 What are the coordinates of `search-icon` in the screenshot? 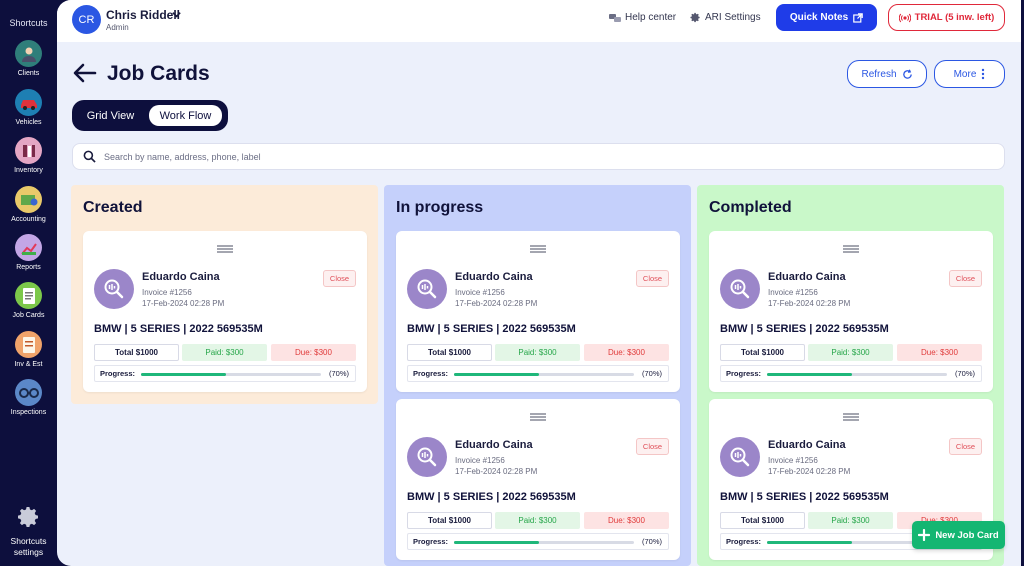 It's located at (89, 156).